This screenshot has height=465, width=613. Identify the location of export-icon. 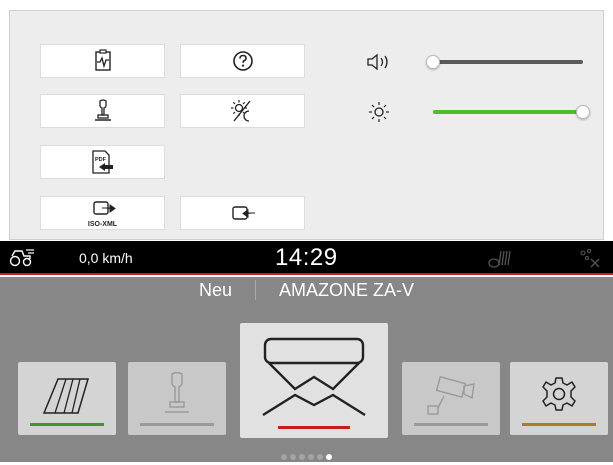
(104, 208).